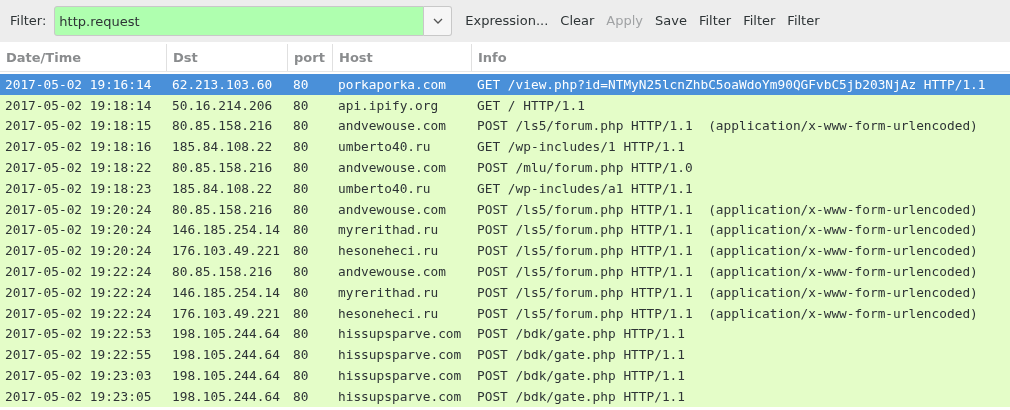 The width and height of the screenshot is (1010, 410). I want to click on table-cell-text: 62.213.103.60, so click(222, 84).